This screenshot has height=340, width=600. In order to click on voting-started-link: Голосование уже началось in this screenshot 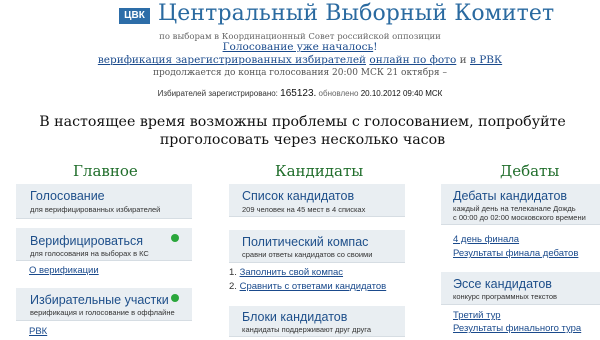, I will do `click(298, 47)`.